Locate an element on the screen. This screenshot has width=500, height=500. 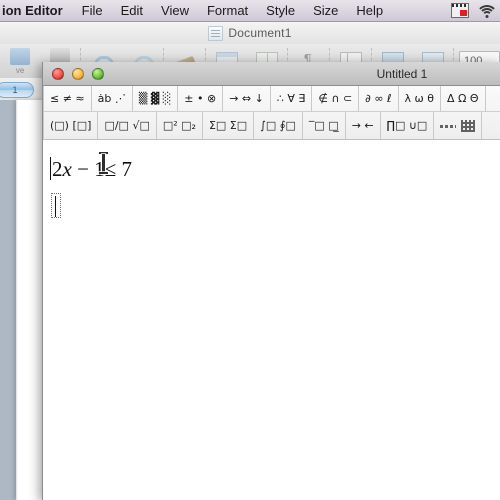
page-edge-shadow is located at coordinates (17, 300).